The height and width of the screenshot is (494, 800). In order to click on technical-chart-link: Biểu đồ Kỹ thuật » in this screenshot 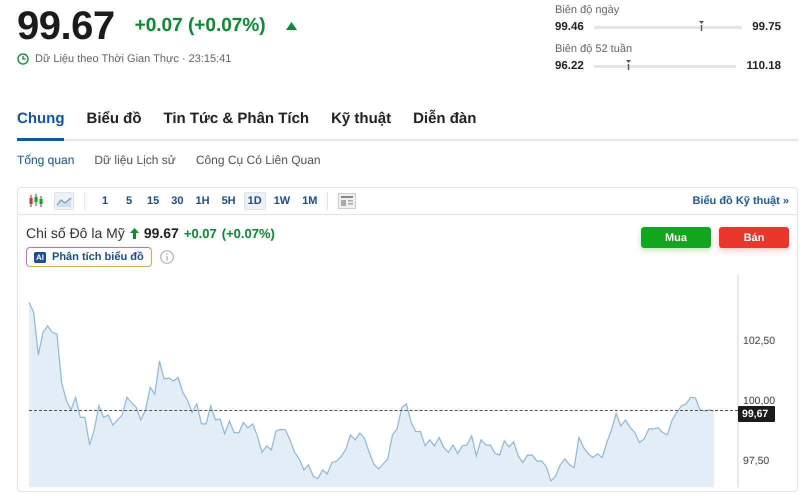, I will do `click(740, 201)`.